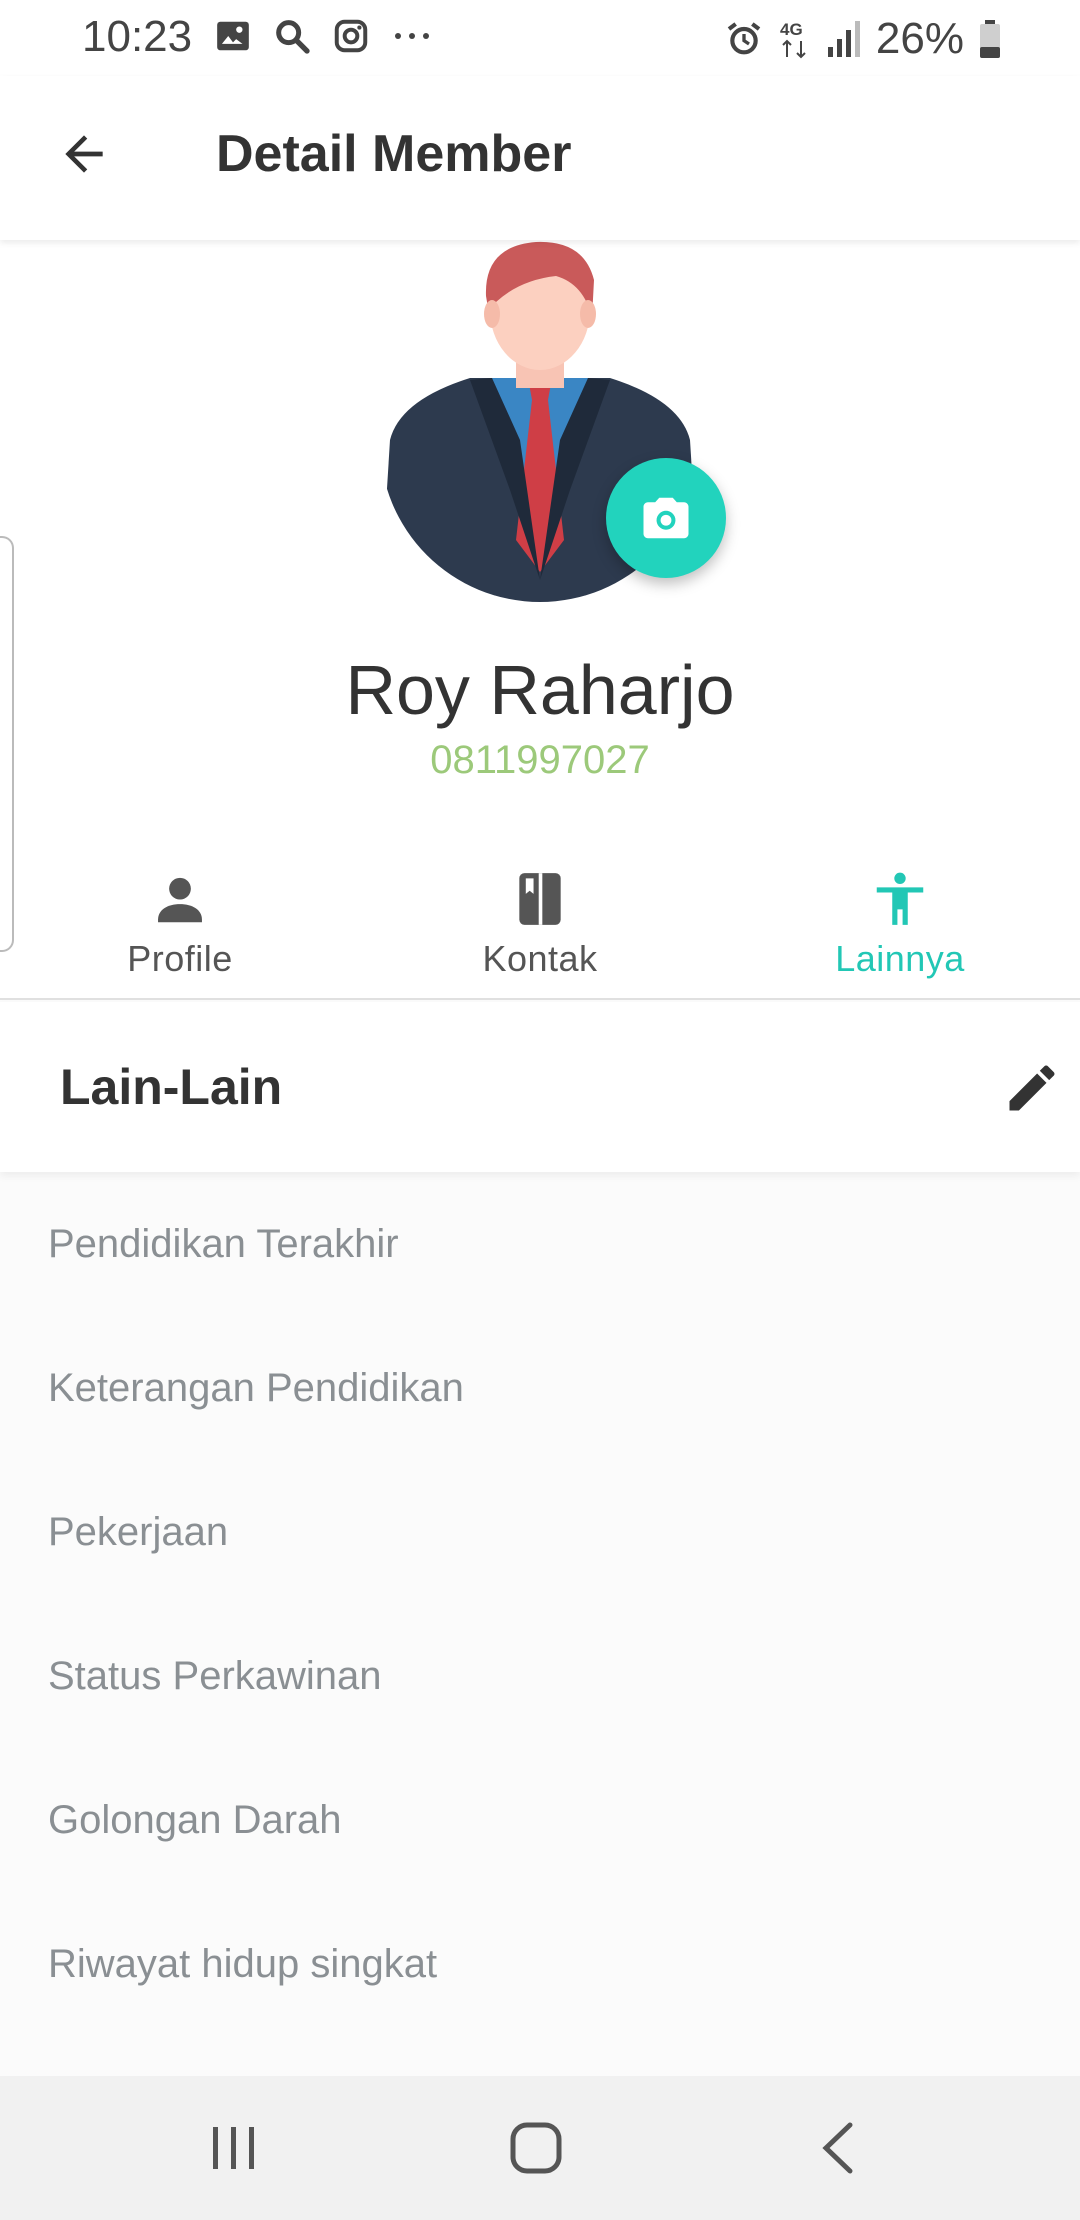 This screenshot has width=1080, height=2220. I want to click on tab-lainnya: Lainnya, so click(900, 924).